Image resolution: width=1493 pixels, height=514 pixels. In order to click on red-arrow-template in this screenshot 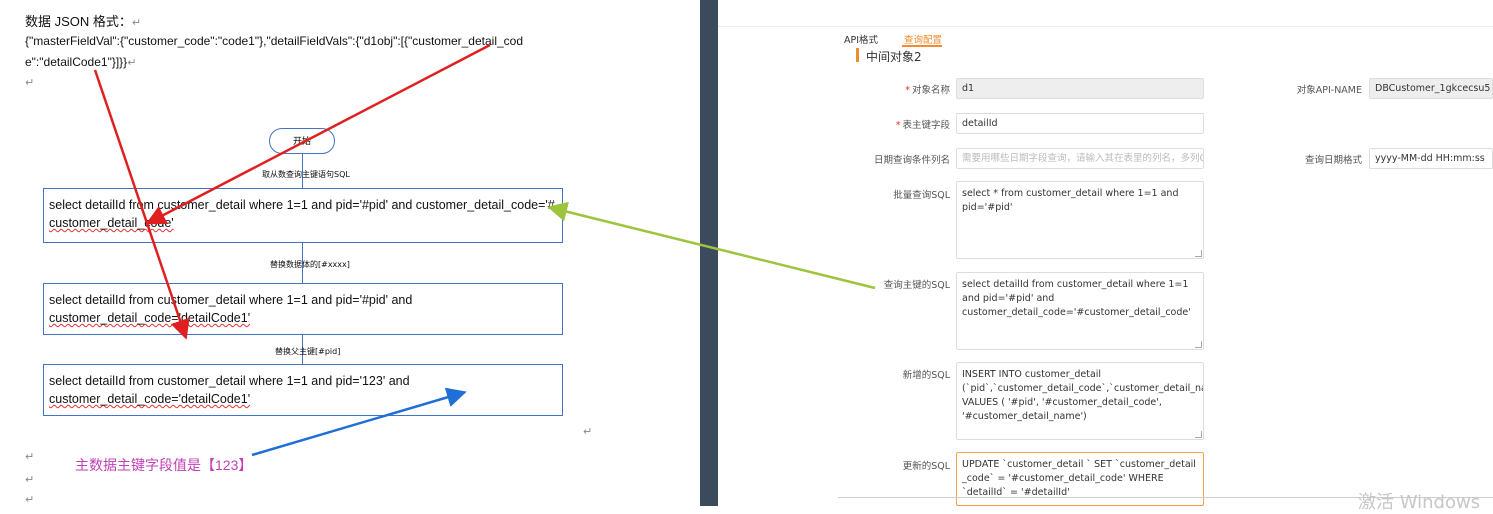, I will do `click(318, 134)`.